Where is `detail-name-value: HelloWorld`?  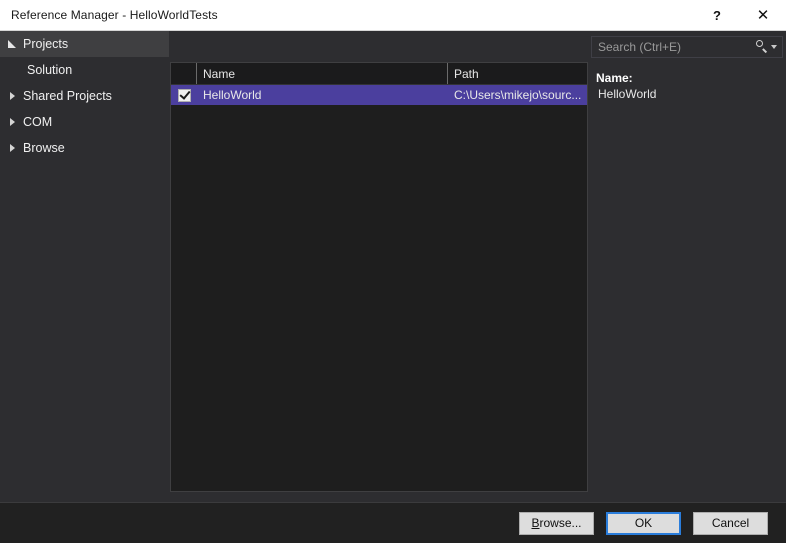
detail-name-value: HelloWorld is located at coordinates (627, 94).